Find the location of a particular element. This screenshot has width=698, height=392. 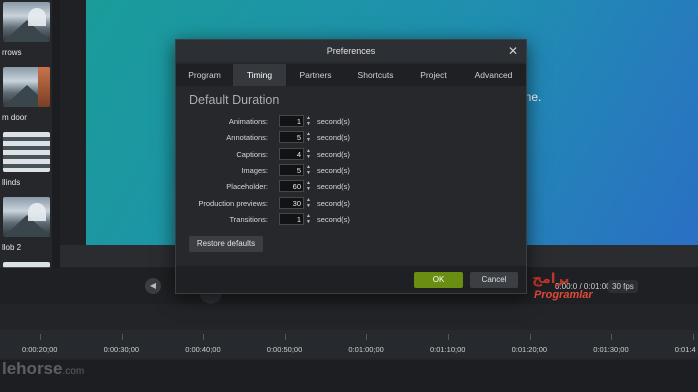

duration-row: Annotations: 5 ▲ ▼ second(s) is located at coordinates (351, 138).